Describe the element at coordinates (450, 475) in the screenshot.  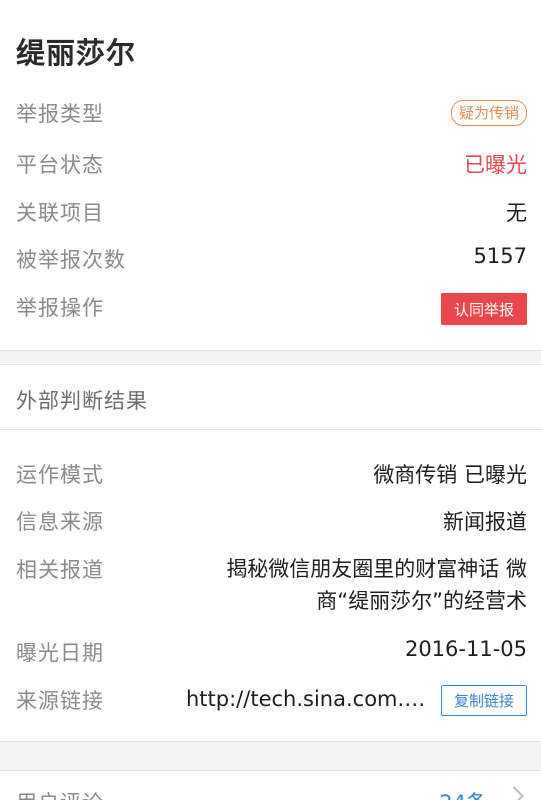
I see `operation-mode-value: 微商传销 已曝光` at that location.